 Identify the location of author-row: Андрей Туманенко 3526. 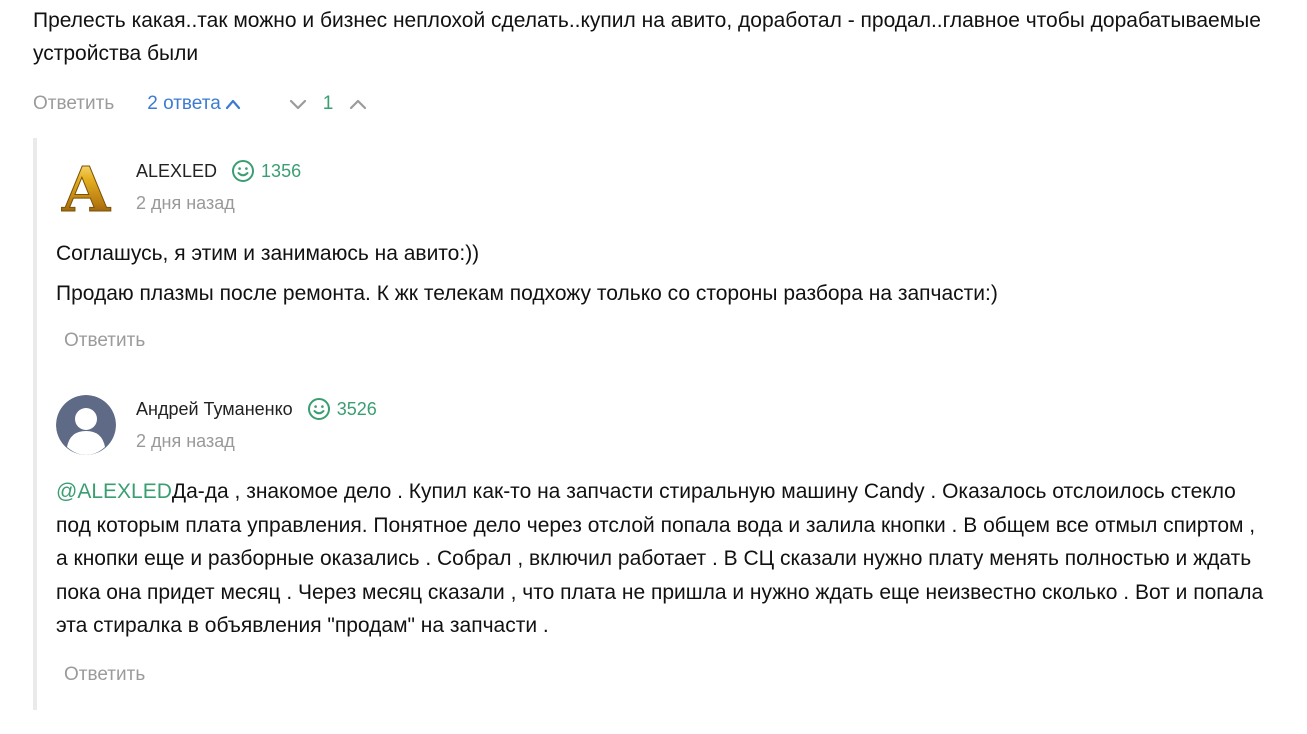
(256, 409).